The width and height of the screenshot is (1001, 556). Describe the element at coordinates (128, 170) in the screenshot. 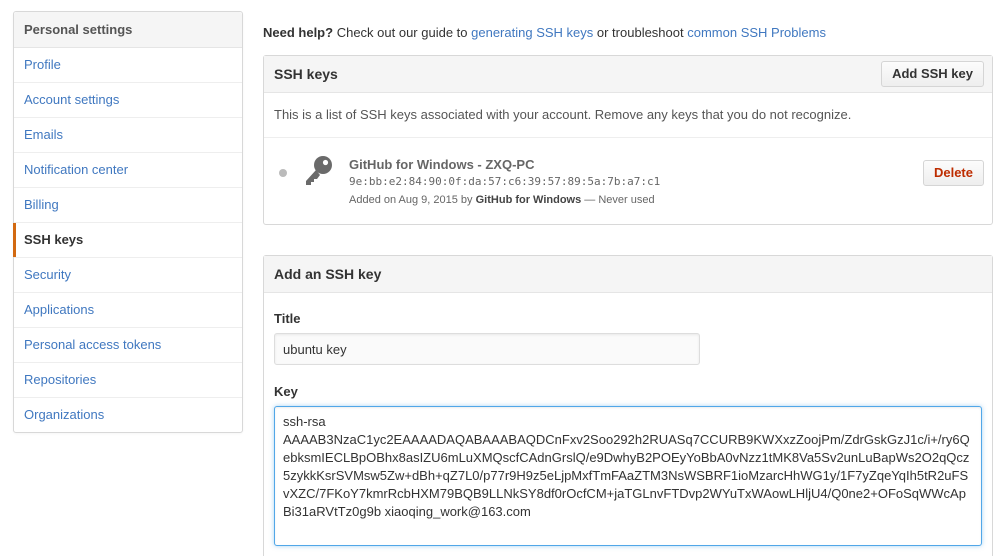

I see `sidebar-item-notification-center: Notification center` at that location.